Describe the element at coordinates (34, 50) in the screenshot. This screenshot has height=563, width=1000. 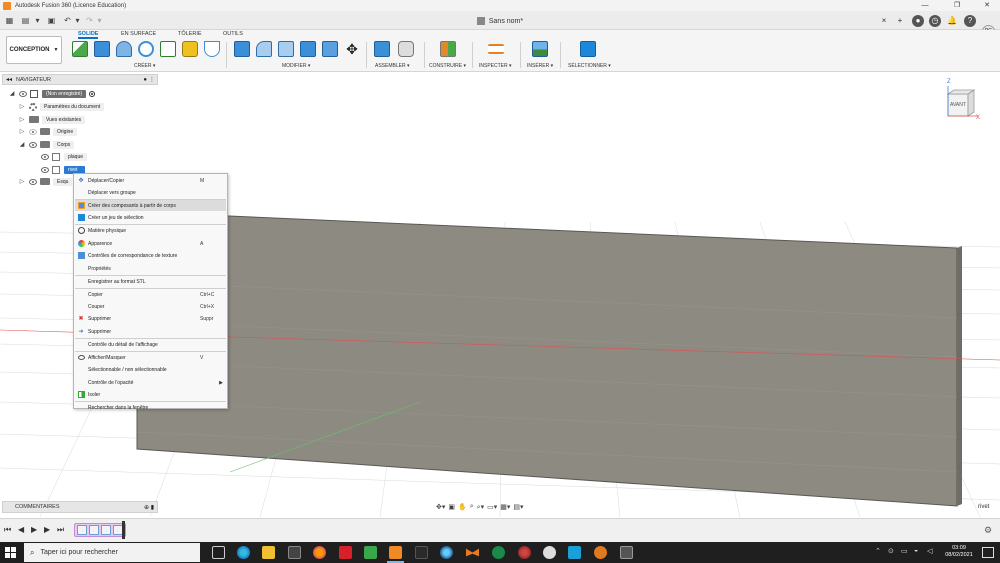
I see `workspace-selector: CONCEPTION ▼` at that location.